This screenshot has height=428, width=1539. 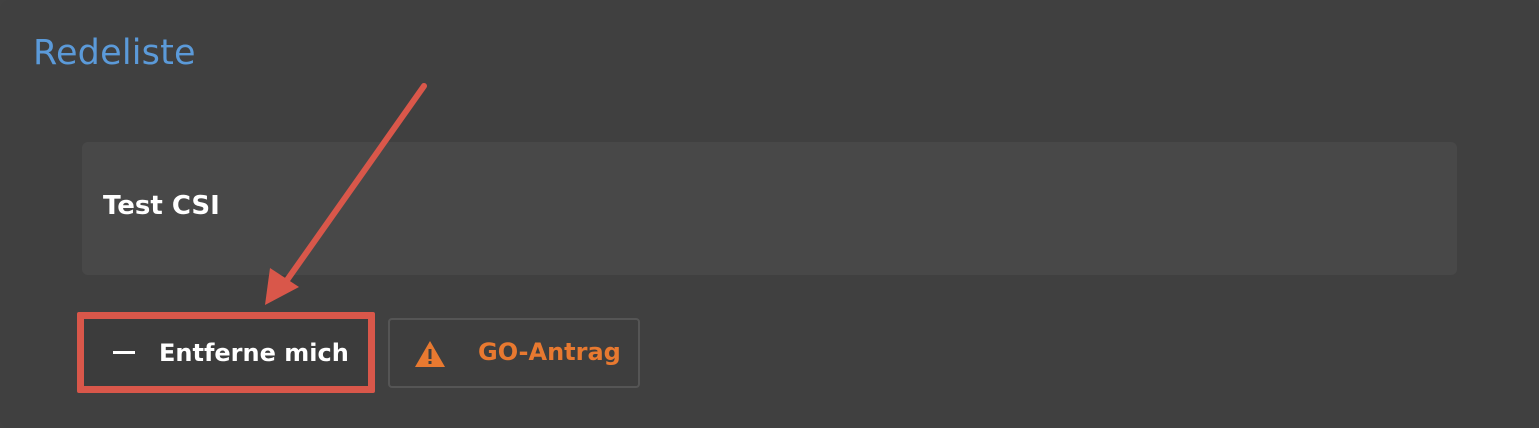 I want to click on warning-icon, so click(x=430, y=354).